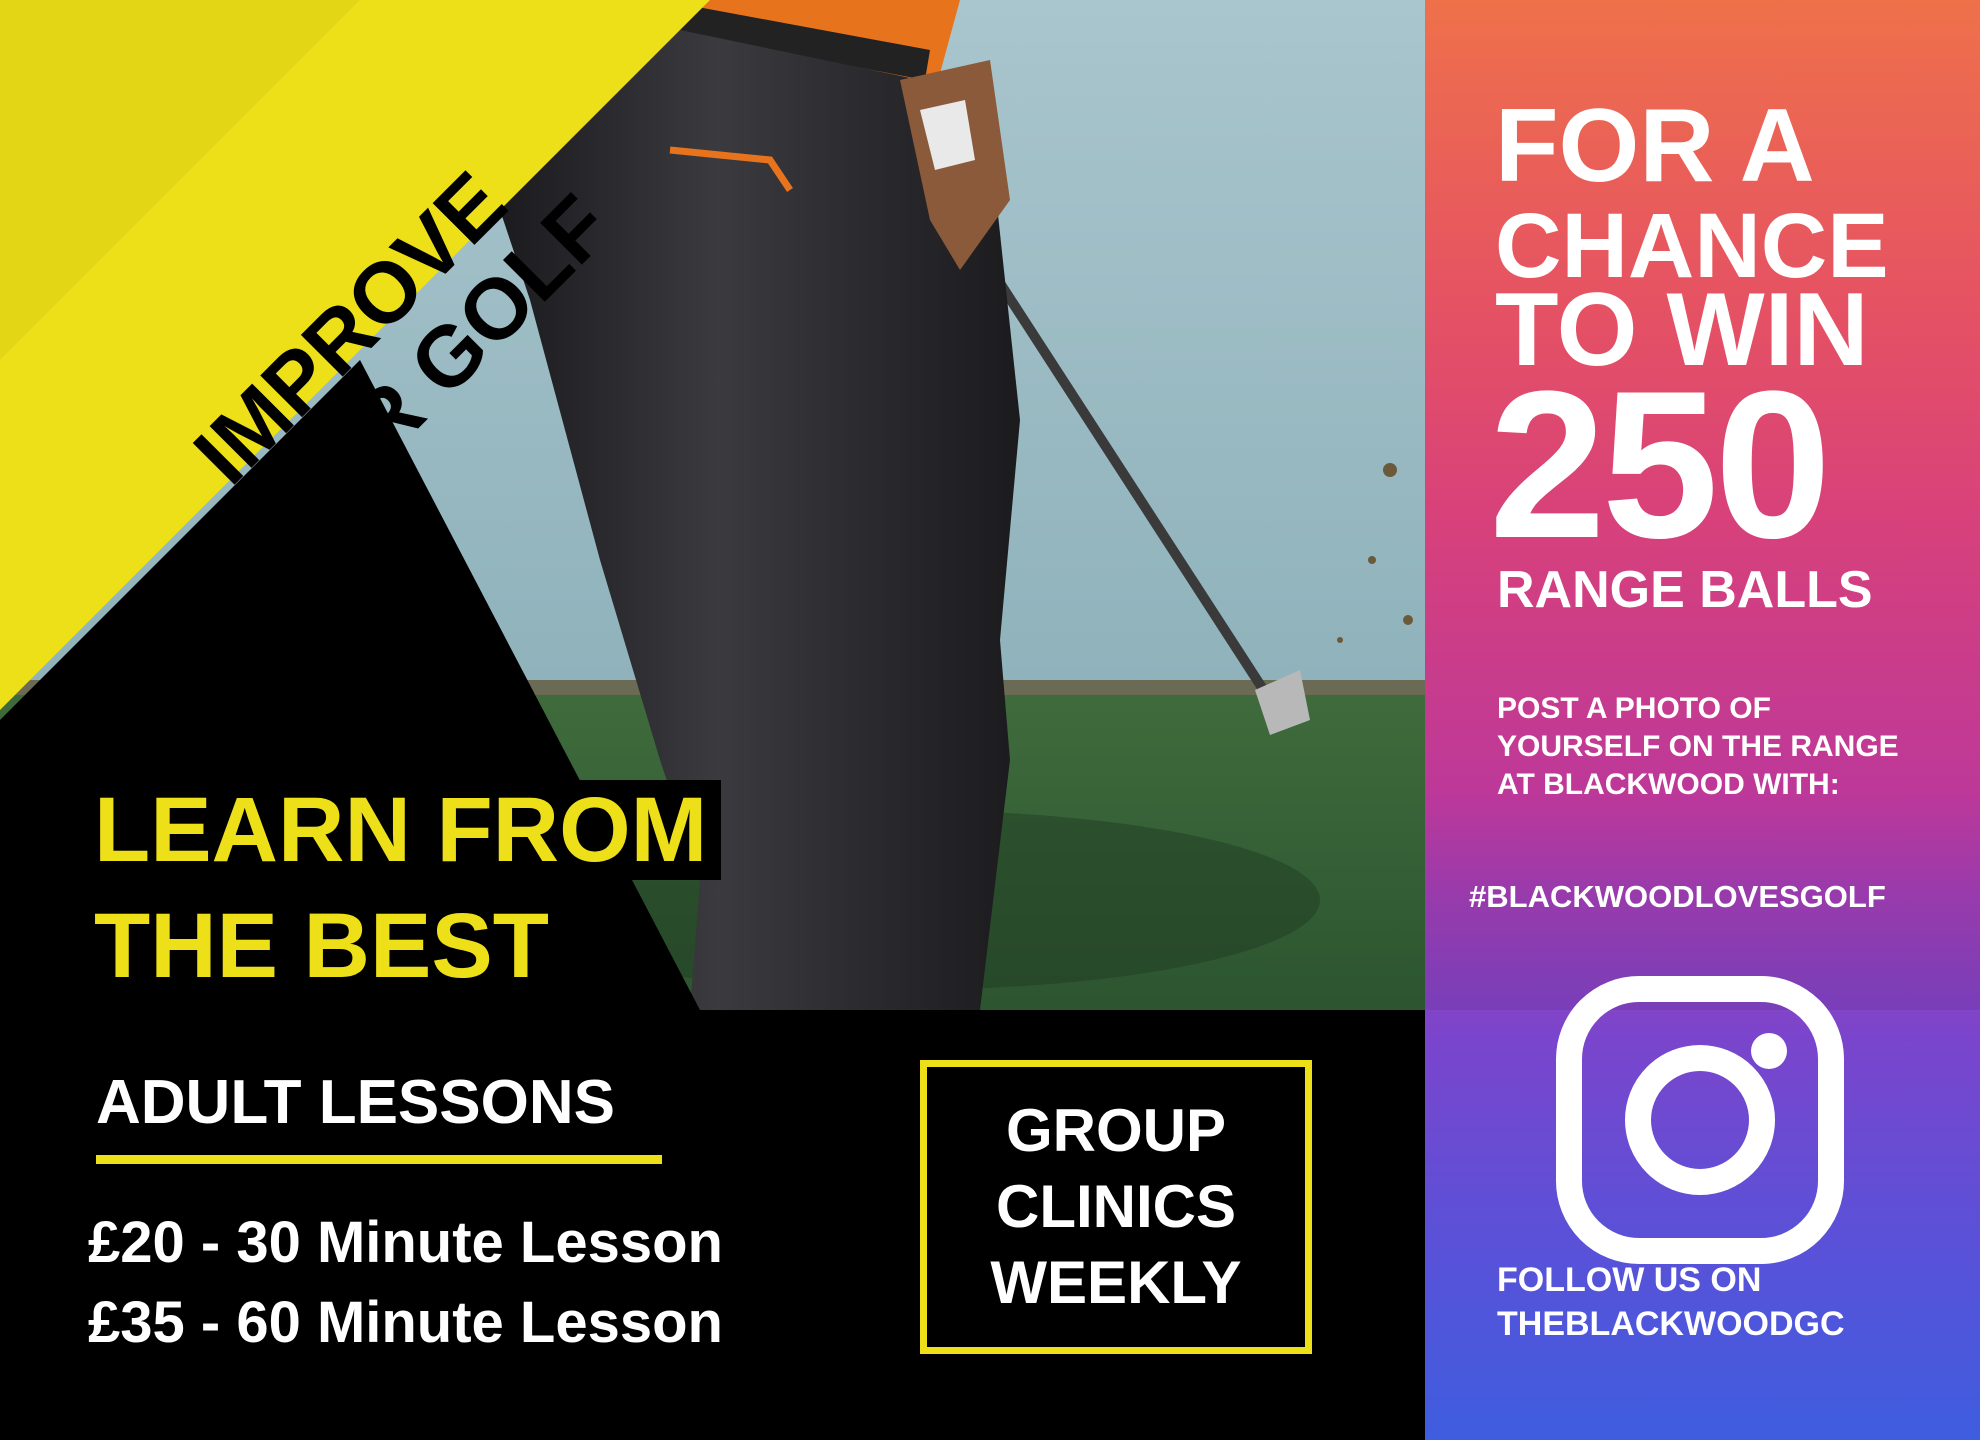  I want to click on promo-range-balls: RANGE BALLS, so click(1685, 590).